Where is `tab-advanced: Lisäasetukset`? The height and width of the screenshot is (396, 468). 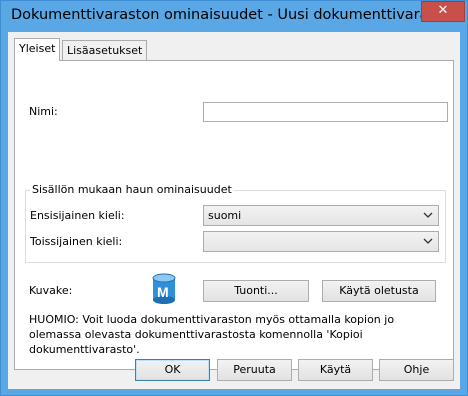 tab-advanced: Lisäasetukset is located at coordinates (105, 50).